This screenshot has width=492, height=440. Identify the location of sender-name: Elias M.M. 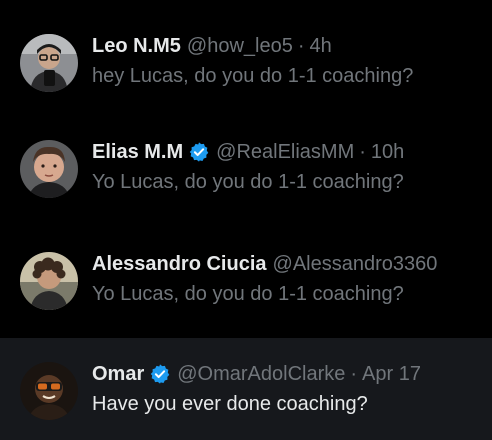
(138, 151).